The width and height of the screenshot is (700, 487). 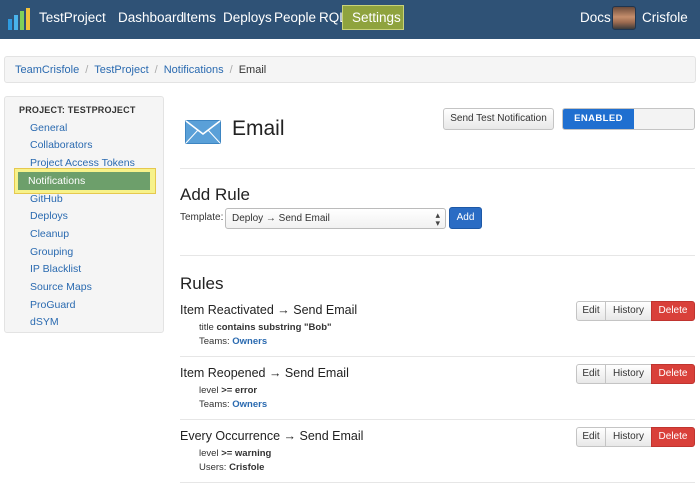 I want to click on avatar, so click(x=624, y=18).